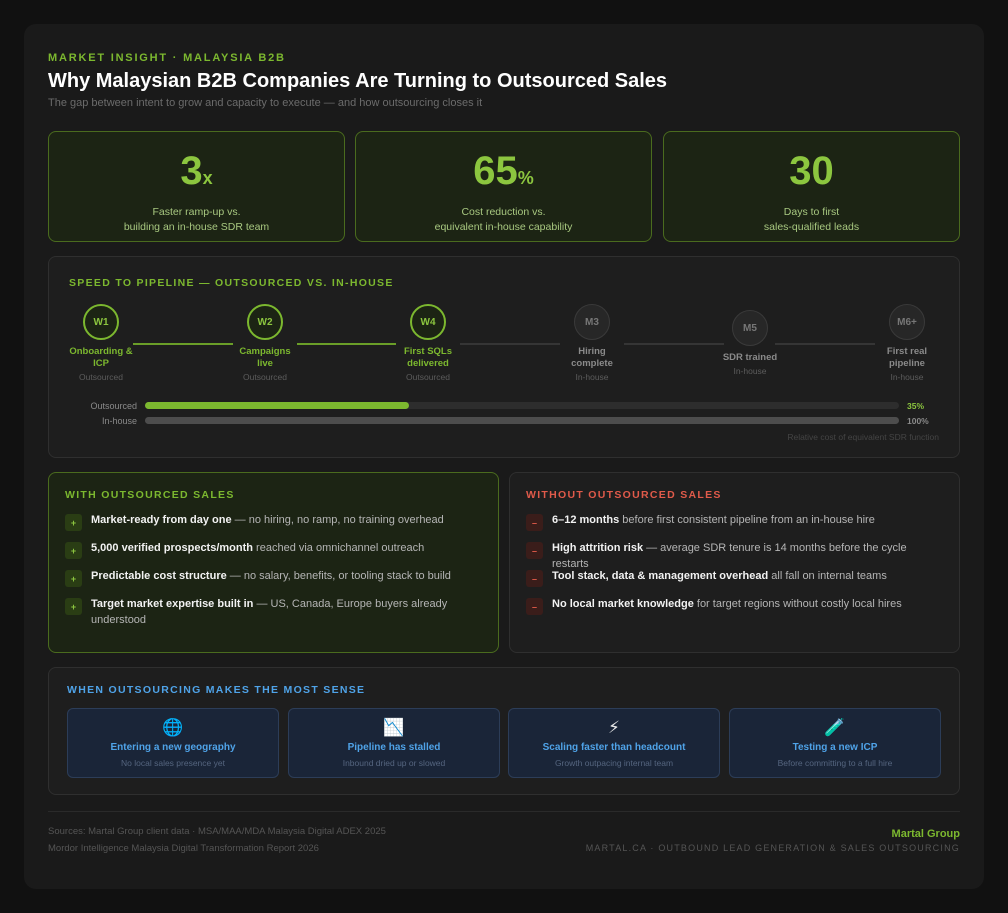  Describe the element at coordinates (863, 437) in the screenshot. I see `bar-note: Relative cost of equivalent SDR function` at that location.